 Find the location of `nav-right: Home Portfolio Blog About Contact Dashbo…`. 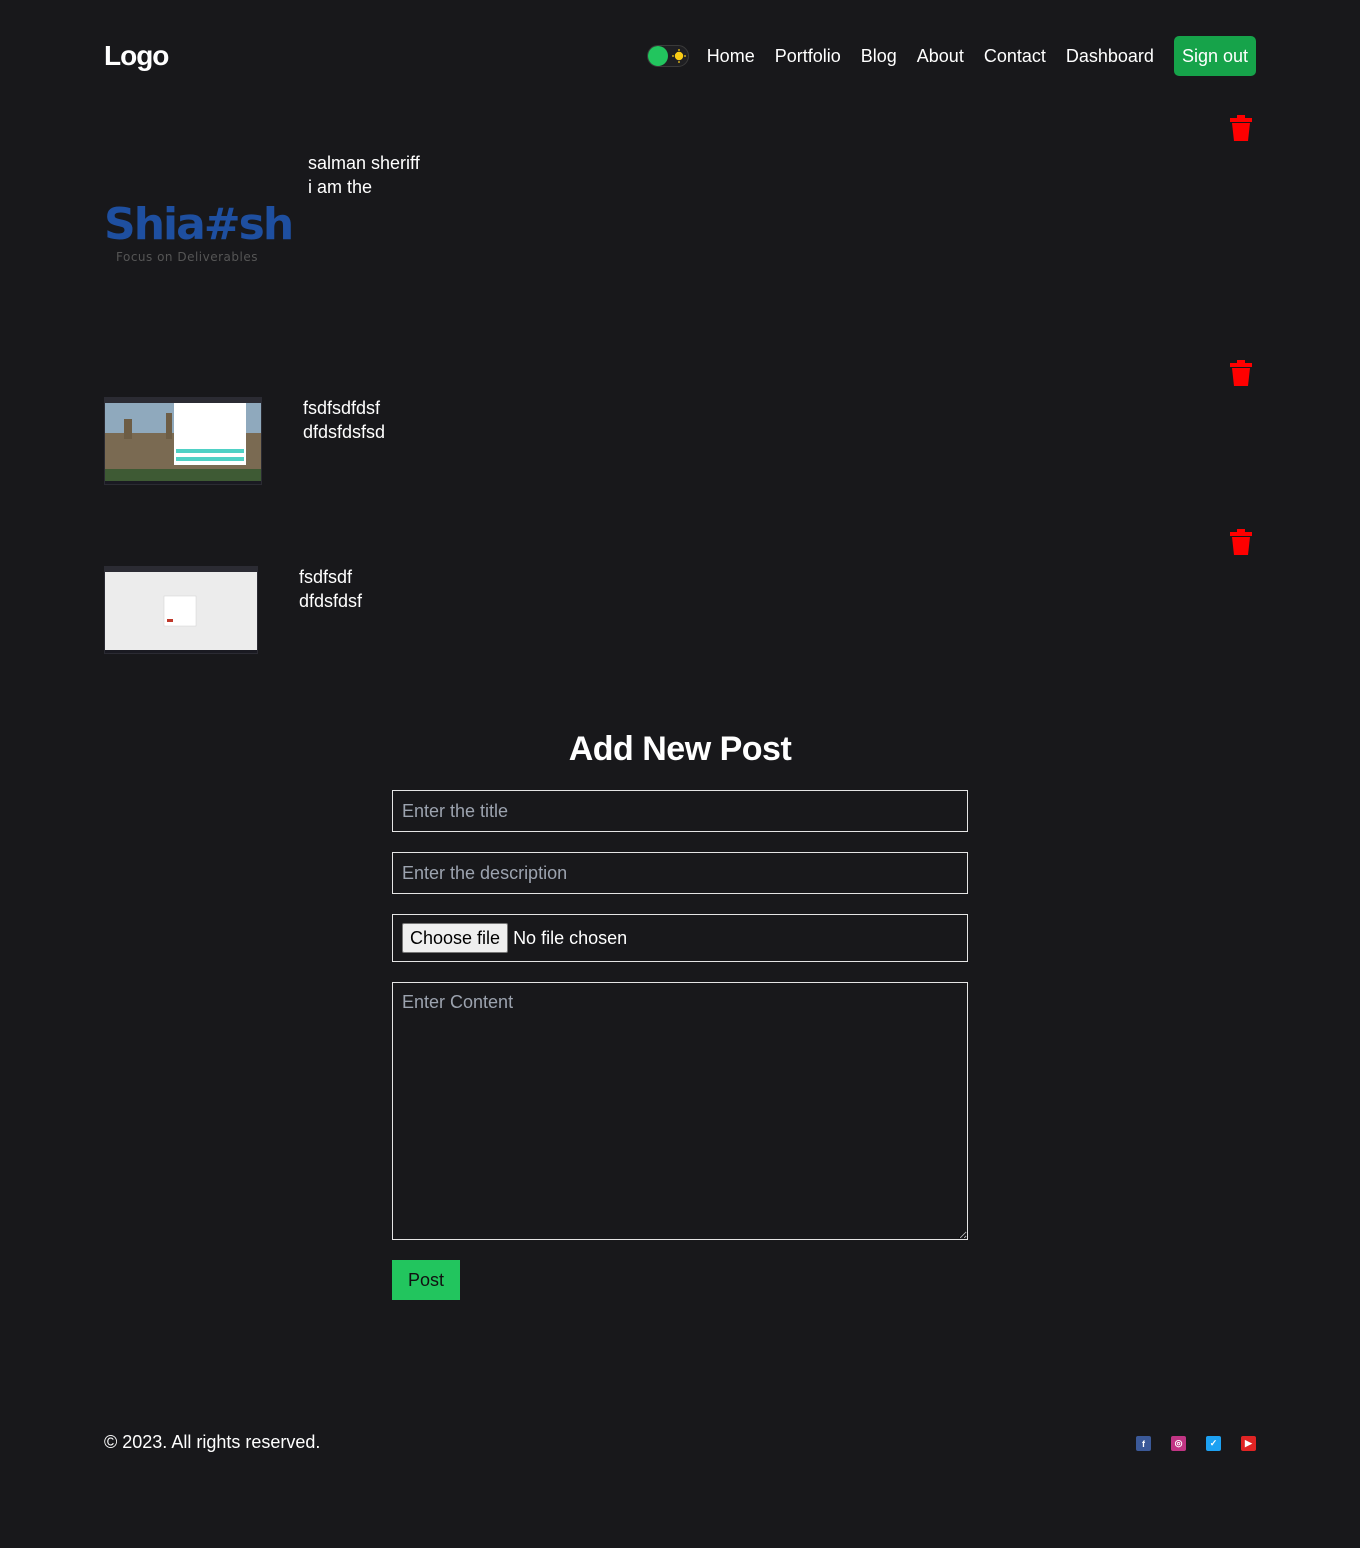

nav-right: Home Portfolio Blog About Contact Dashbo… is located at coordinates (951, 56).